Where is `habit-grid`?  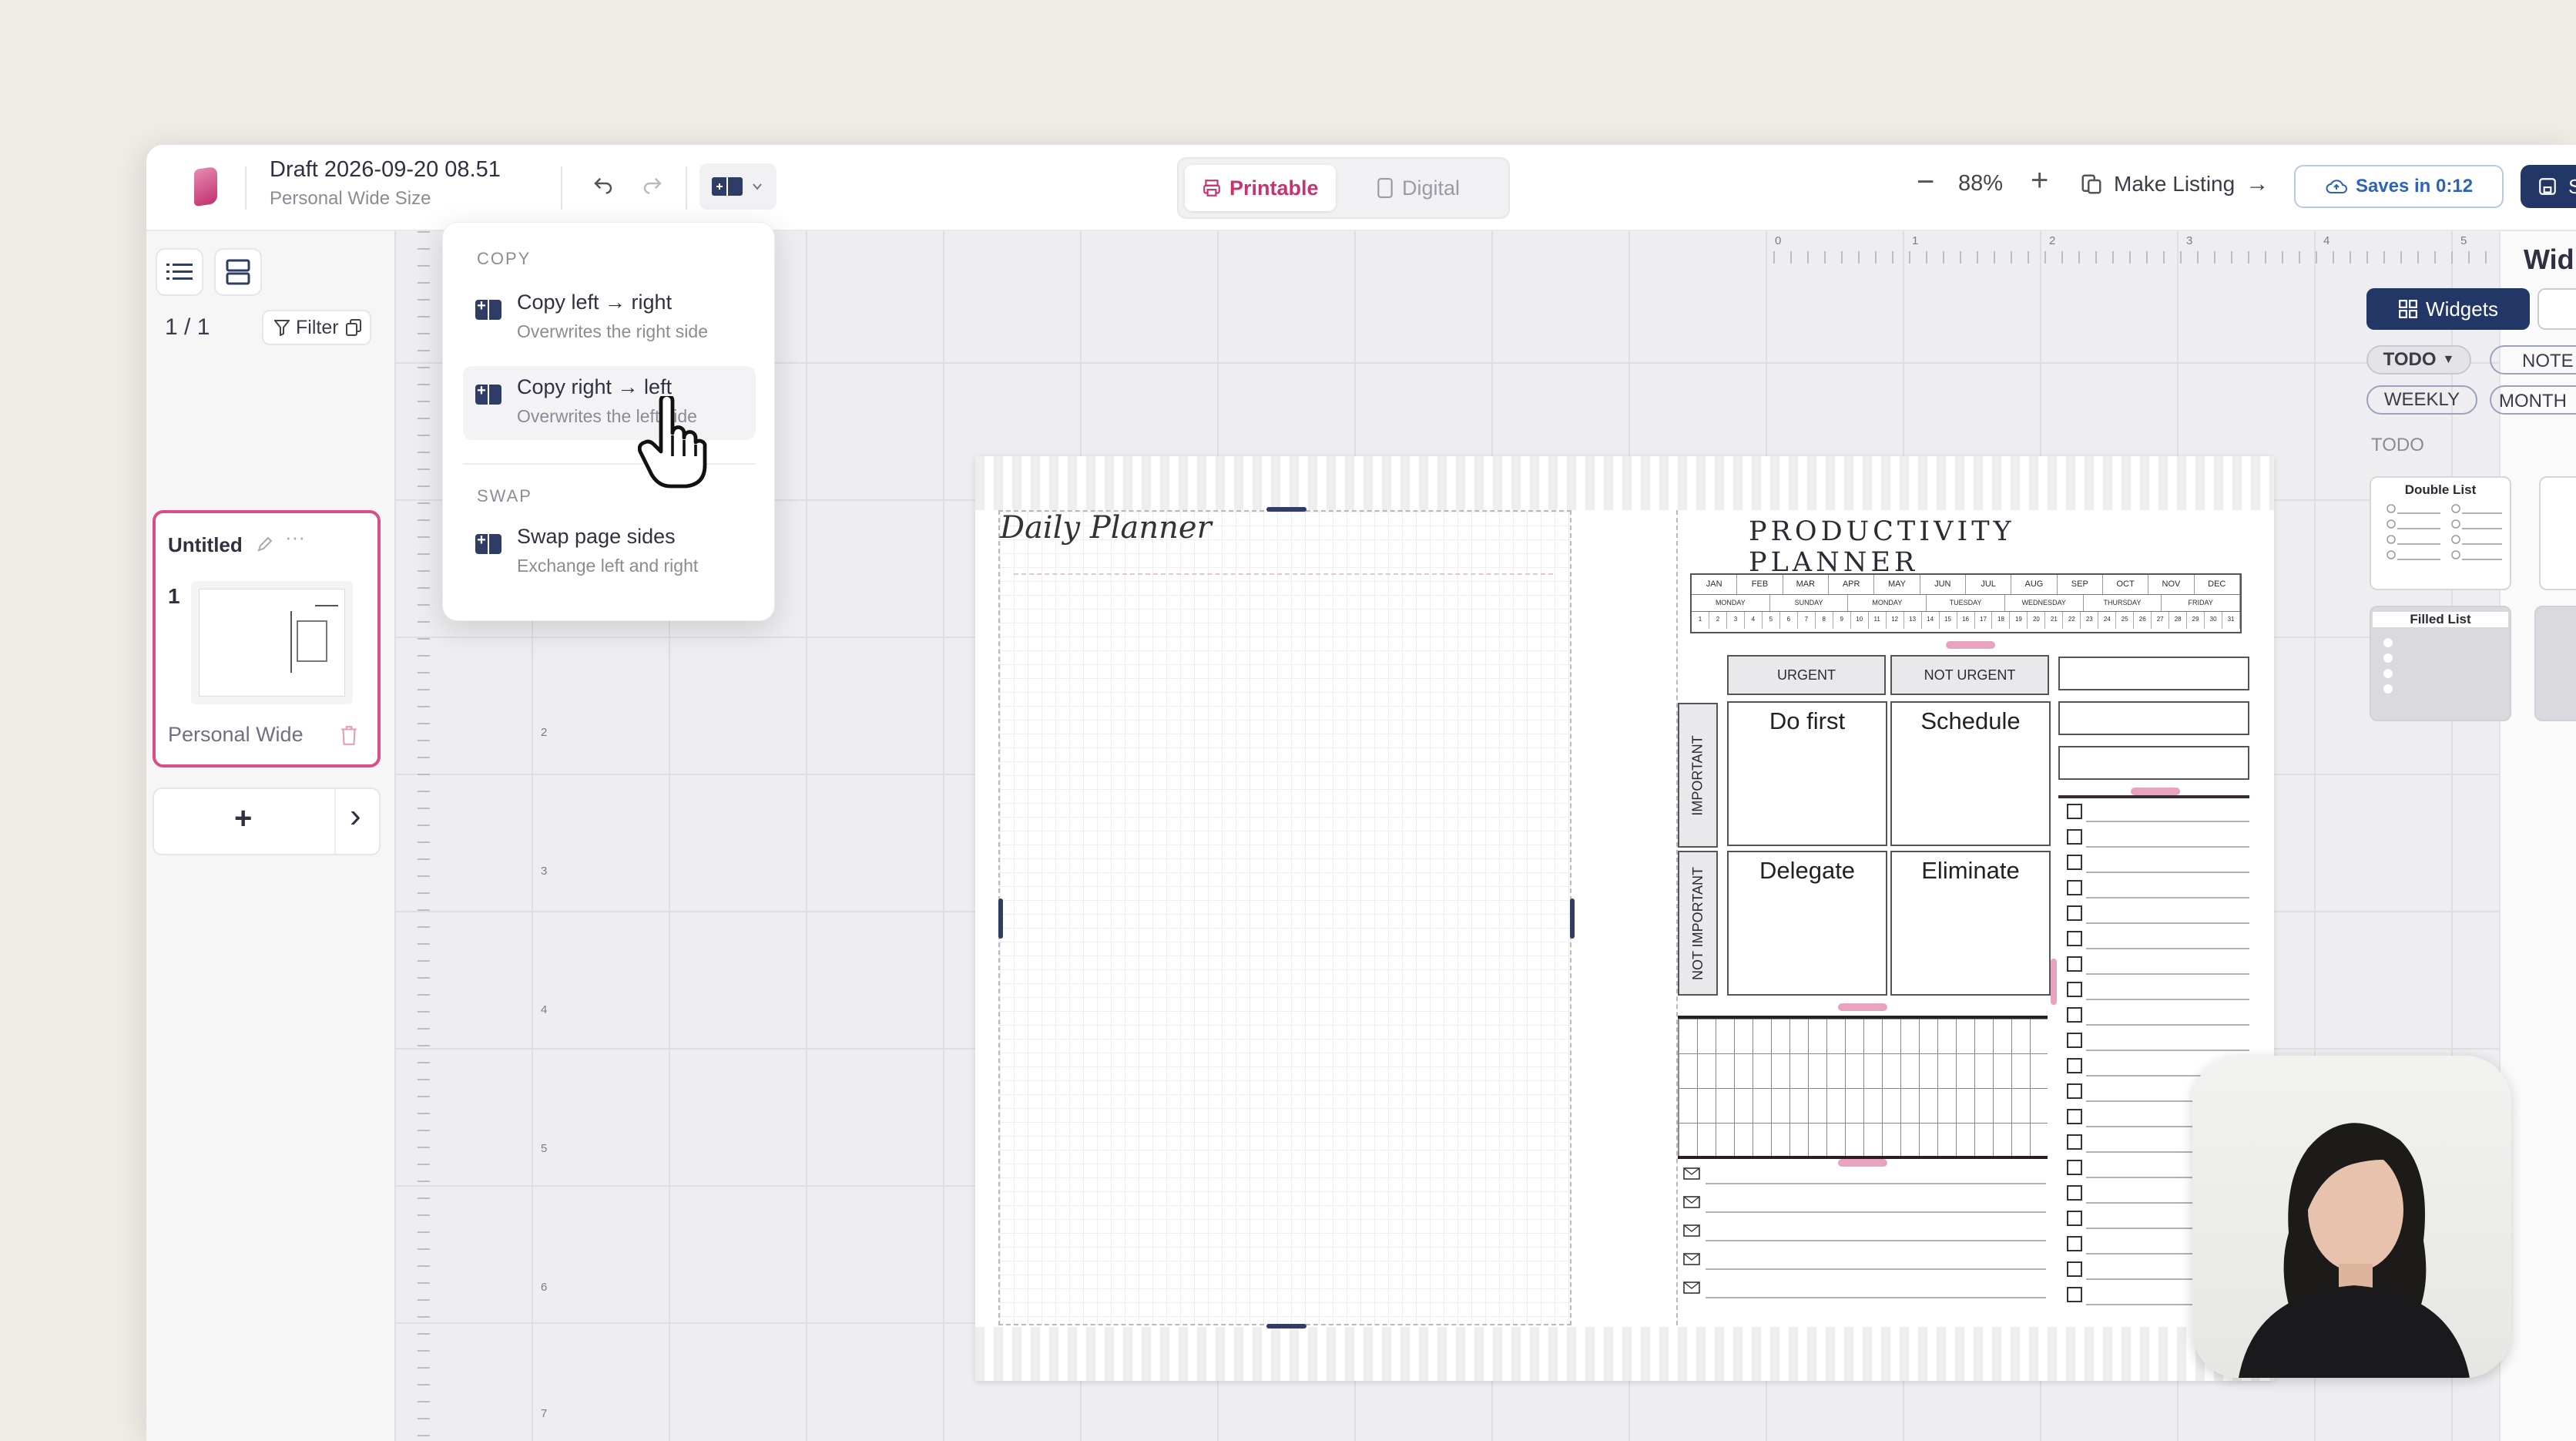 habit-grid is located at coordinates (1863, 1088).